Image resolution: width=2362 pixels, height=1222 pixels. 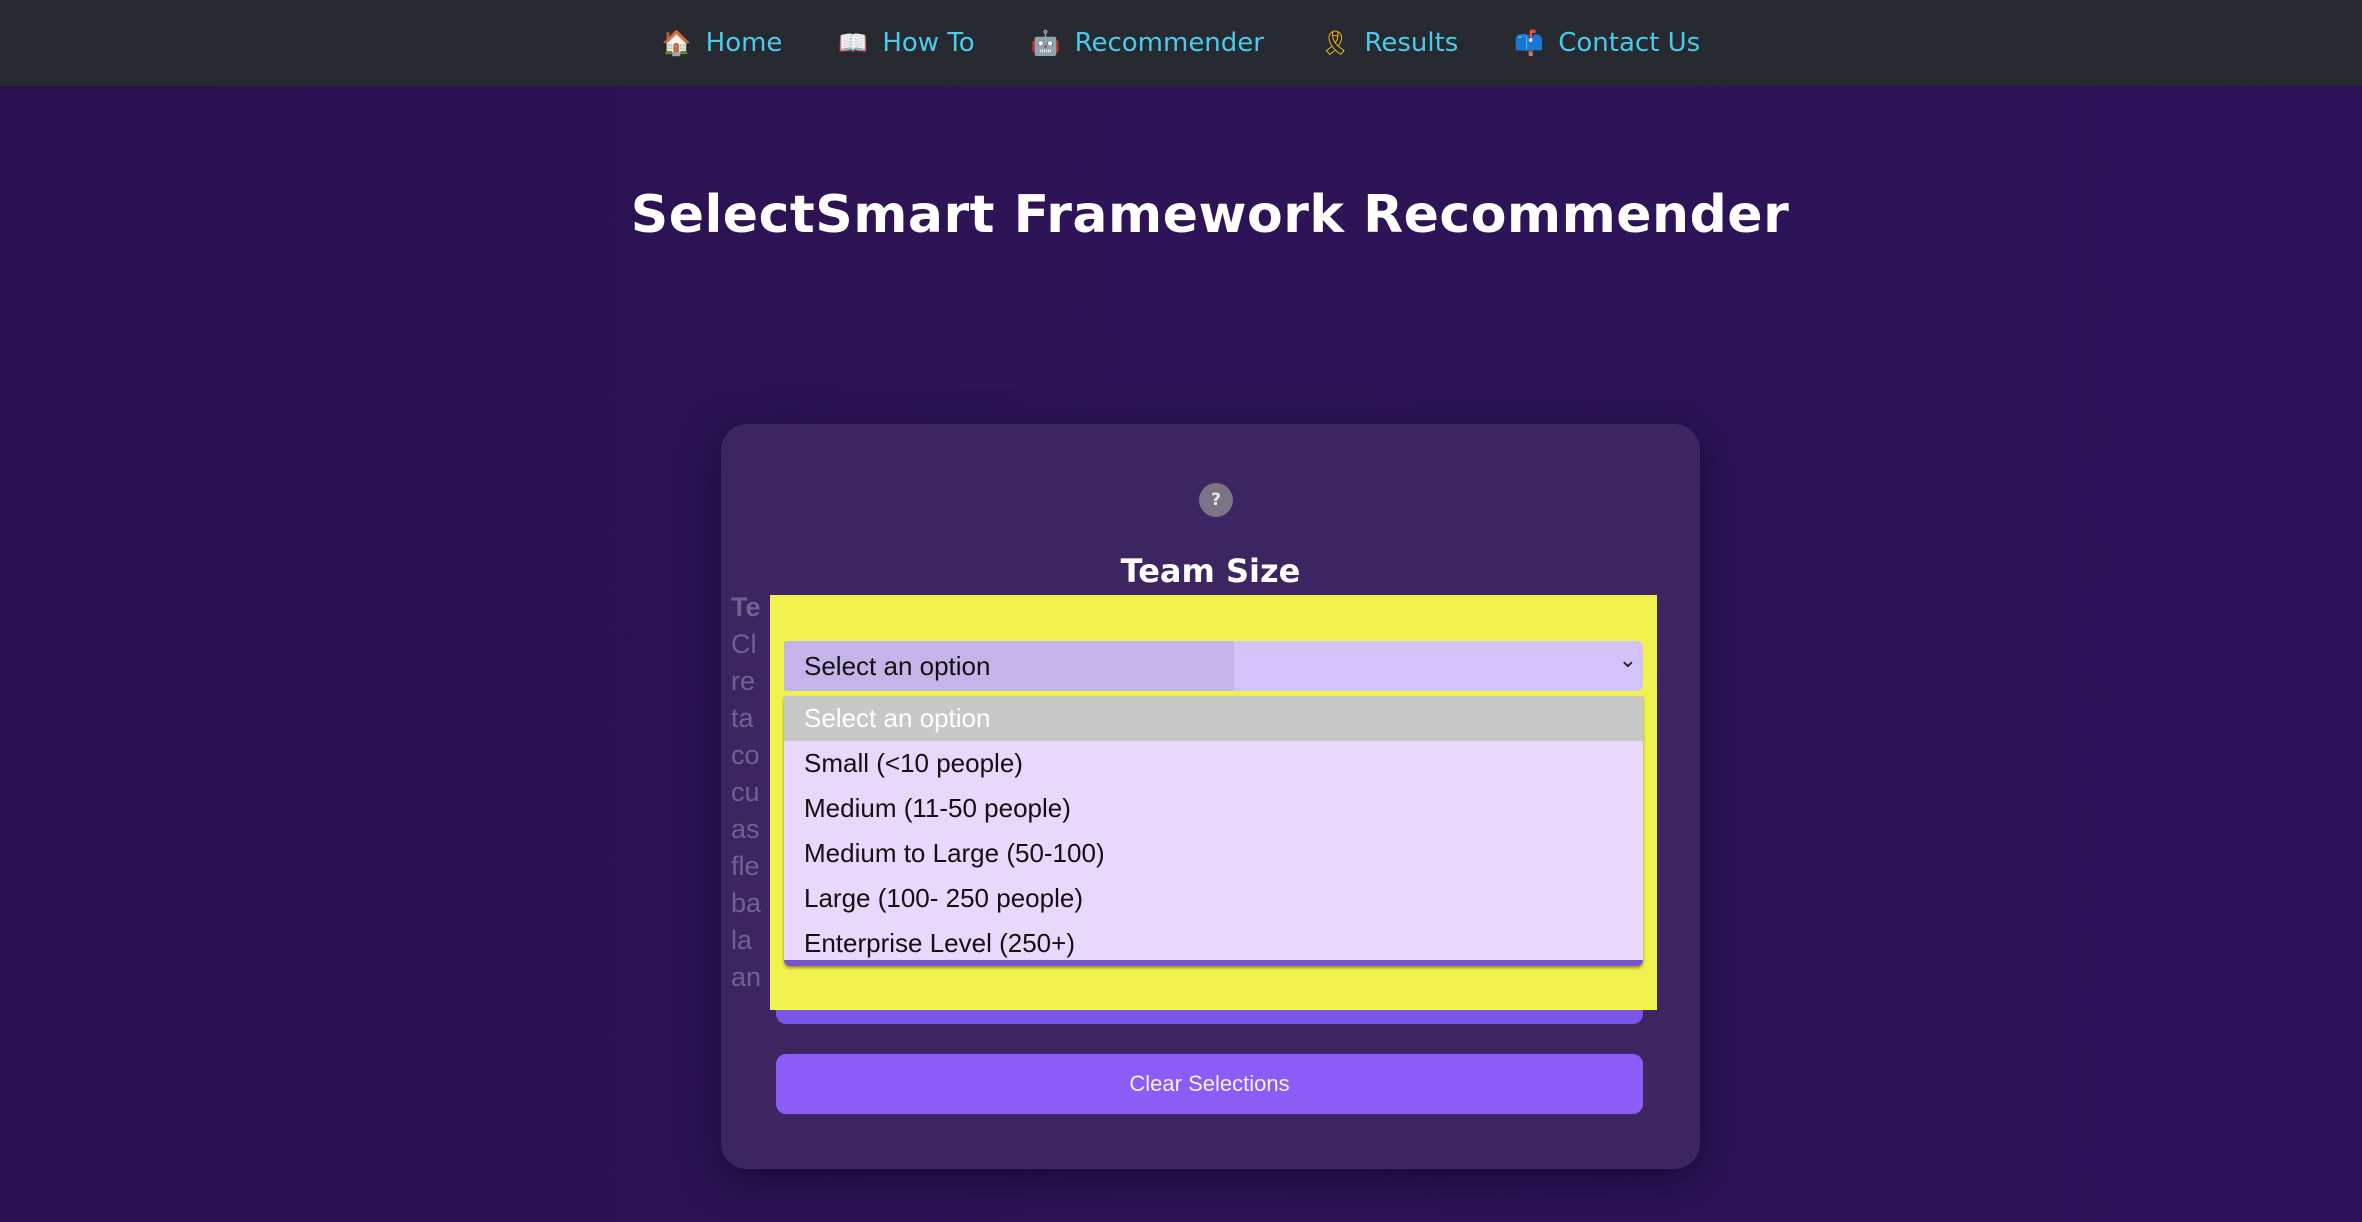 I want to click on house-icon: 🏠, so click(x=676, y=43).